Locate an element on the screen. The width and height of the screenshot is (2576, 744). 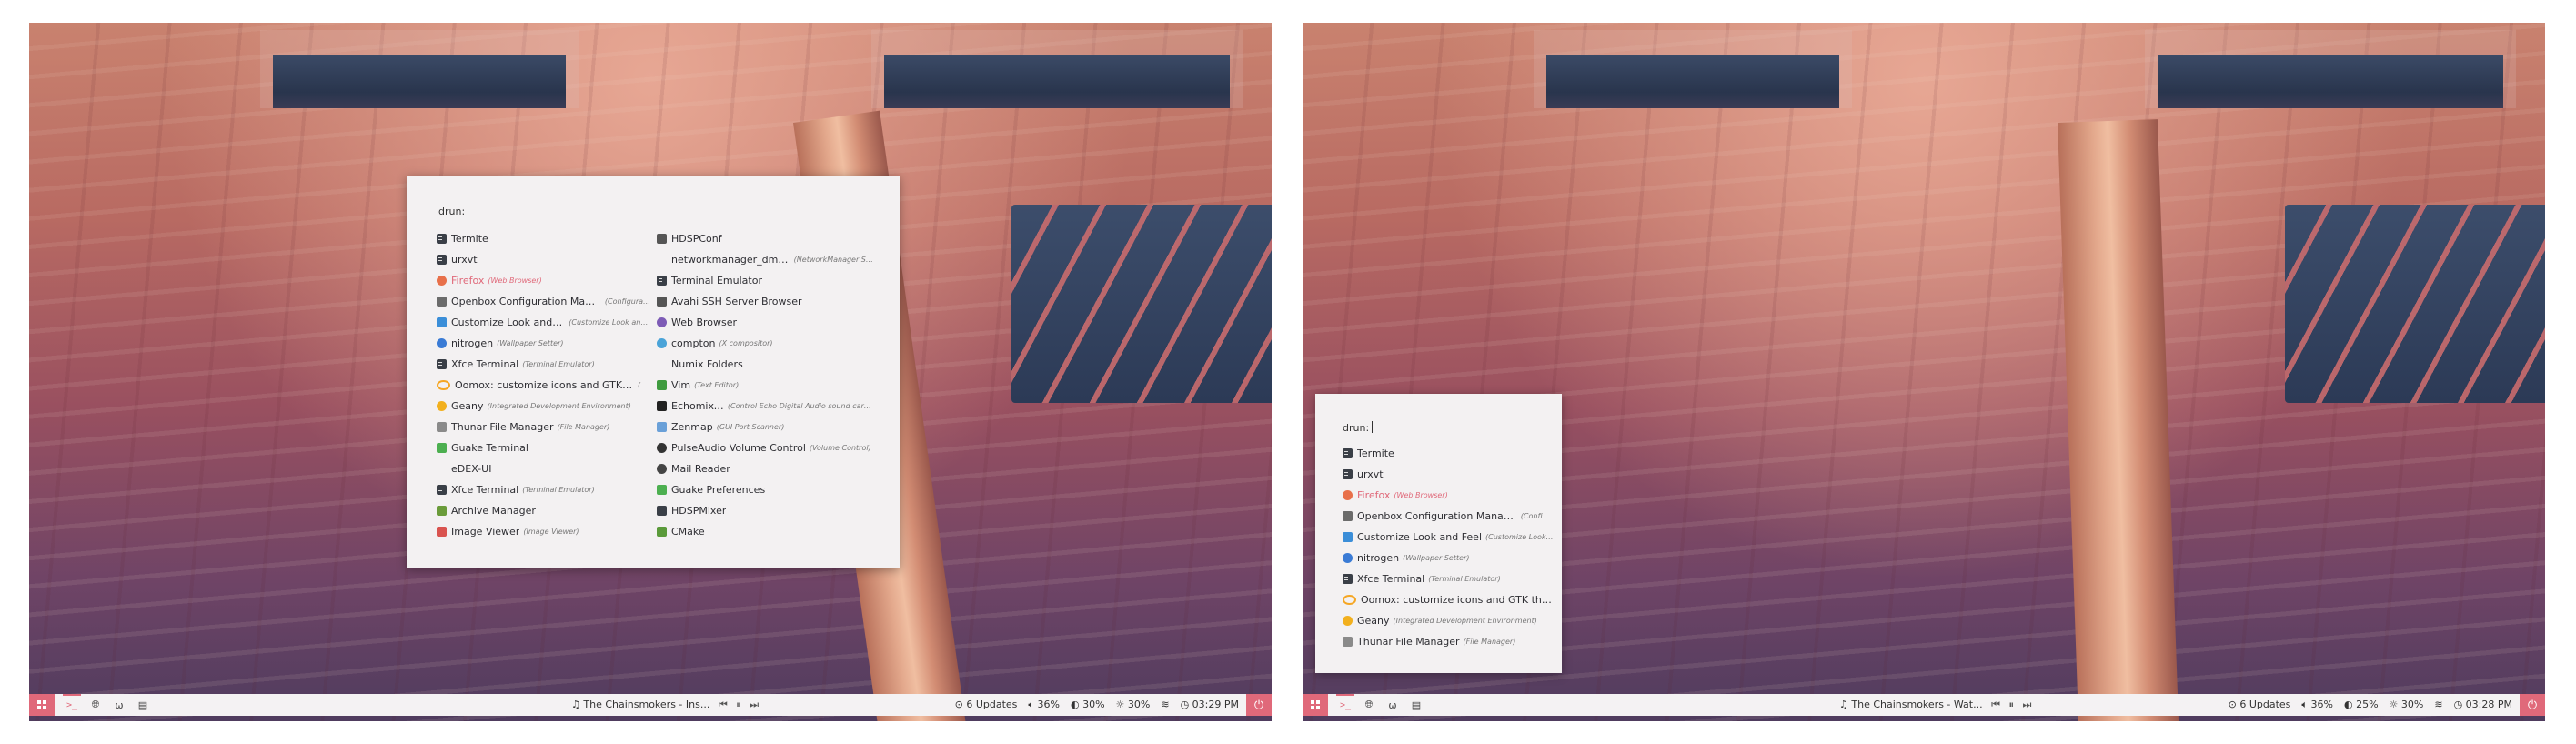
launcher-entry: compton (X compositor) is located at coordinates (766, 343).